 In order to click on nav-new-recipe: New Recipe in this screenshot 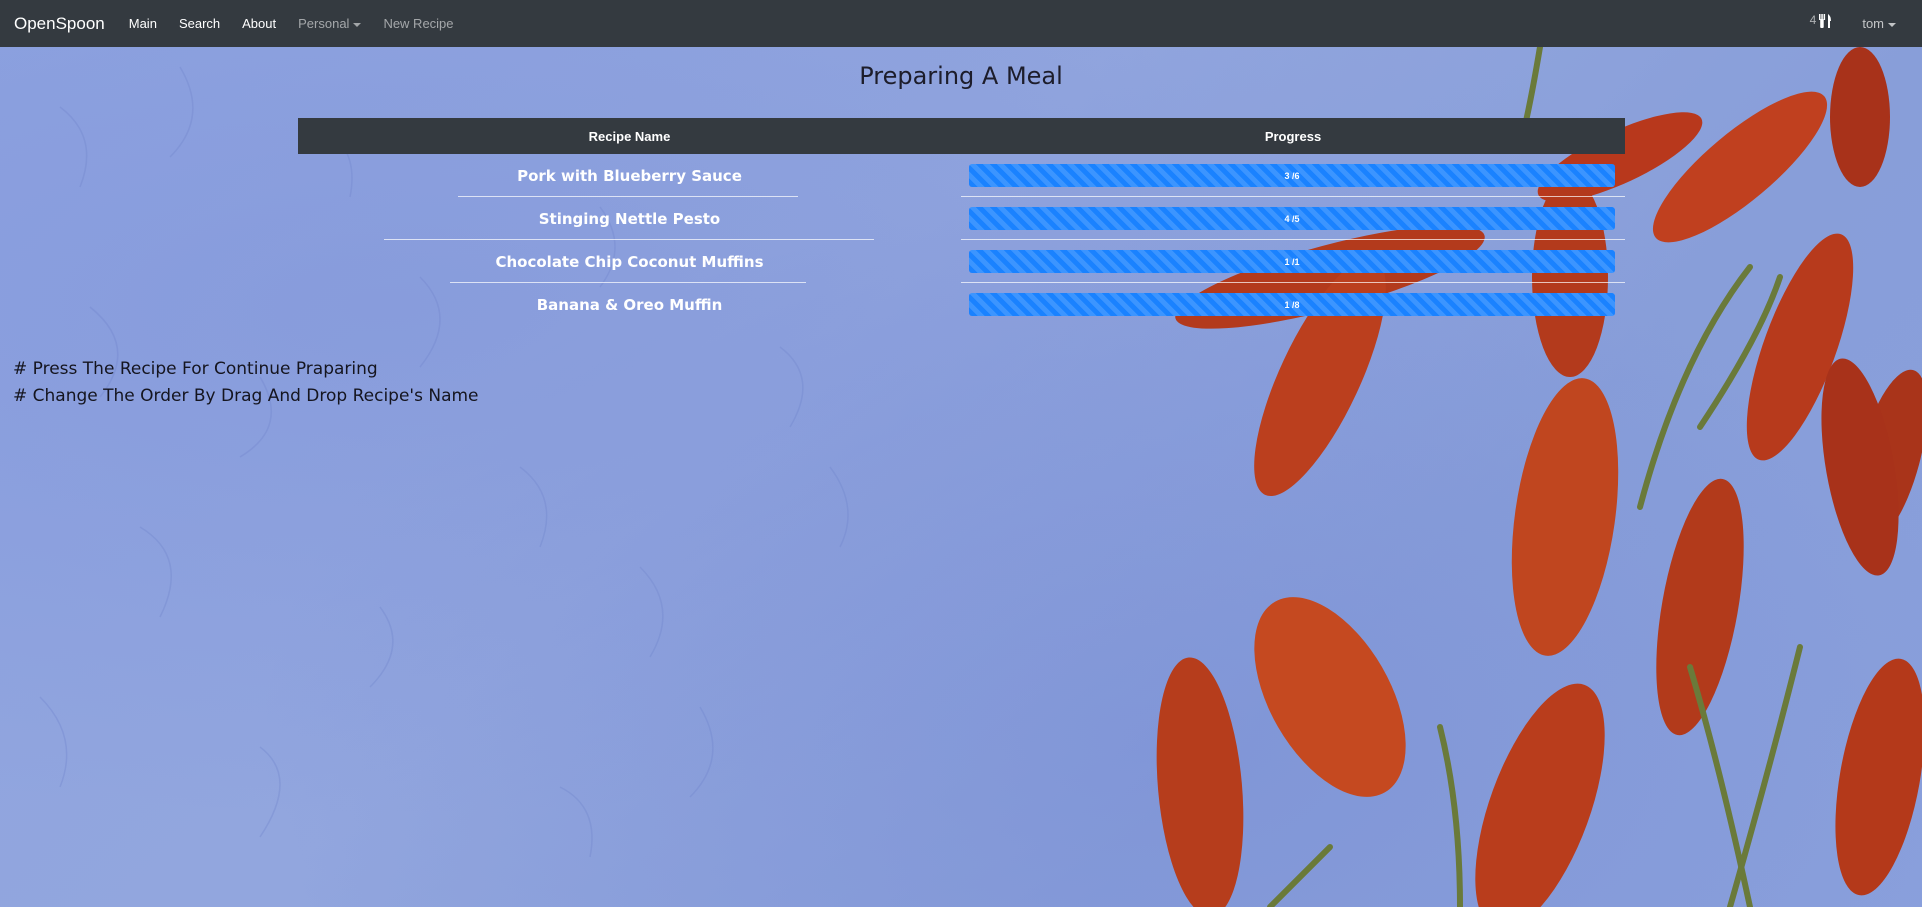, I will do `click(418, 23)`.